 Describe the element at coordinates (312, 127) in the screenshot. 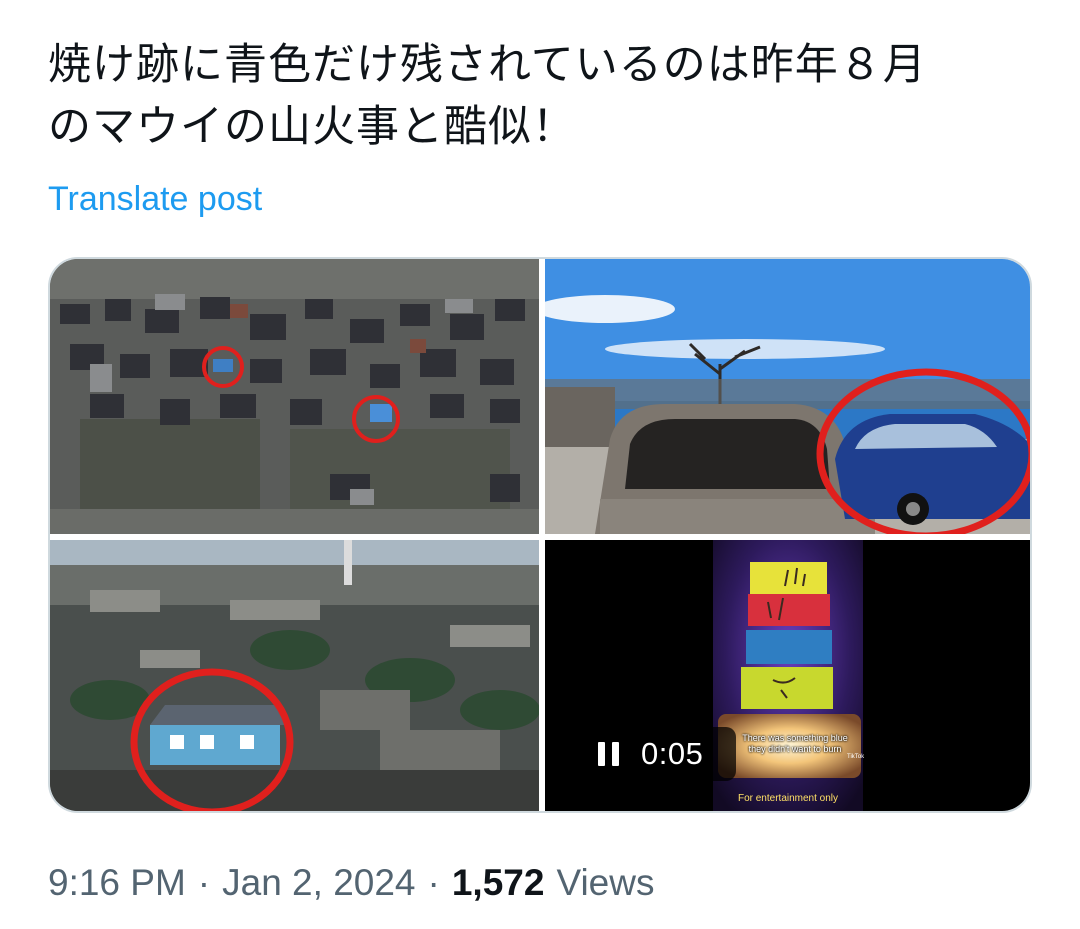

I see `post-text-line-2: のマウイの山火事と酷似！` at that location.